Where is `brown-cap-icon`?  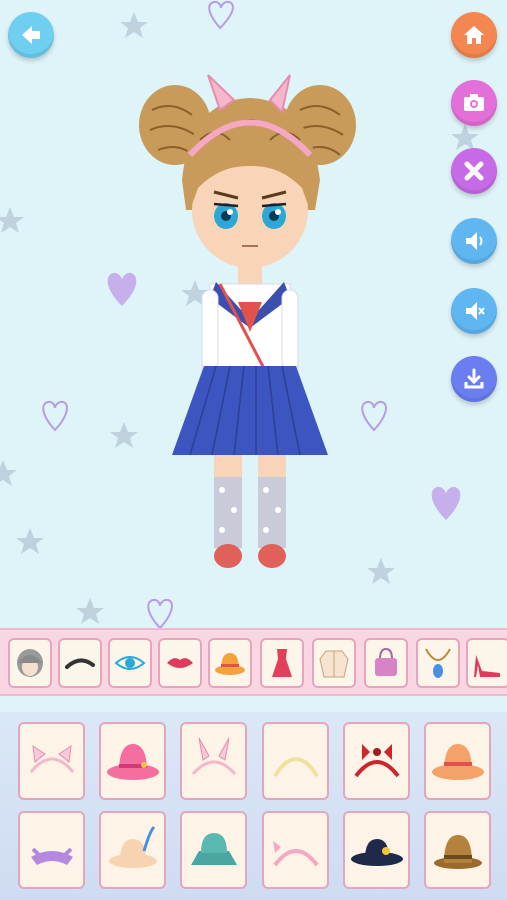 brown-cap-icon is located at coordinates (457, 852).